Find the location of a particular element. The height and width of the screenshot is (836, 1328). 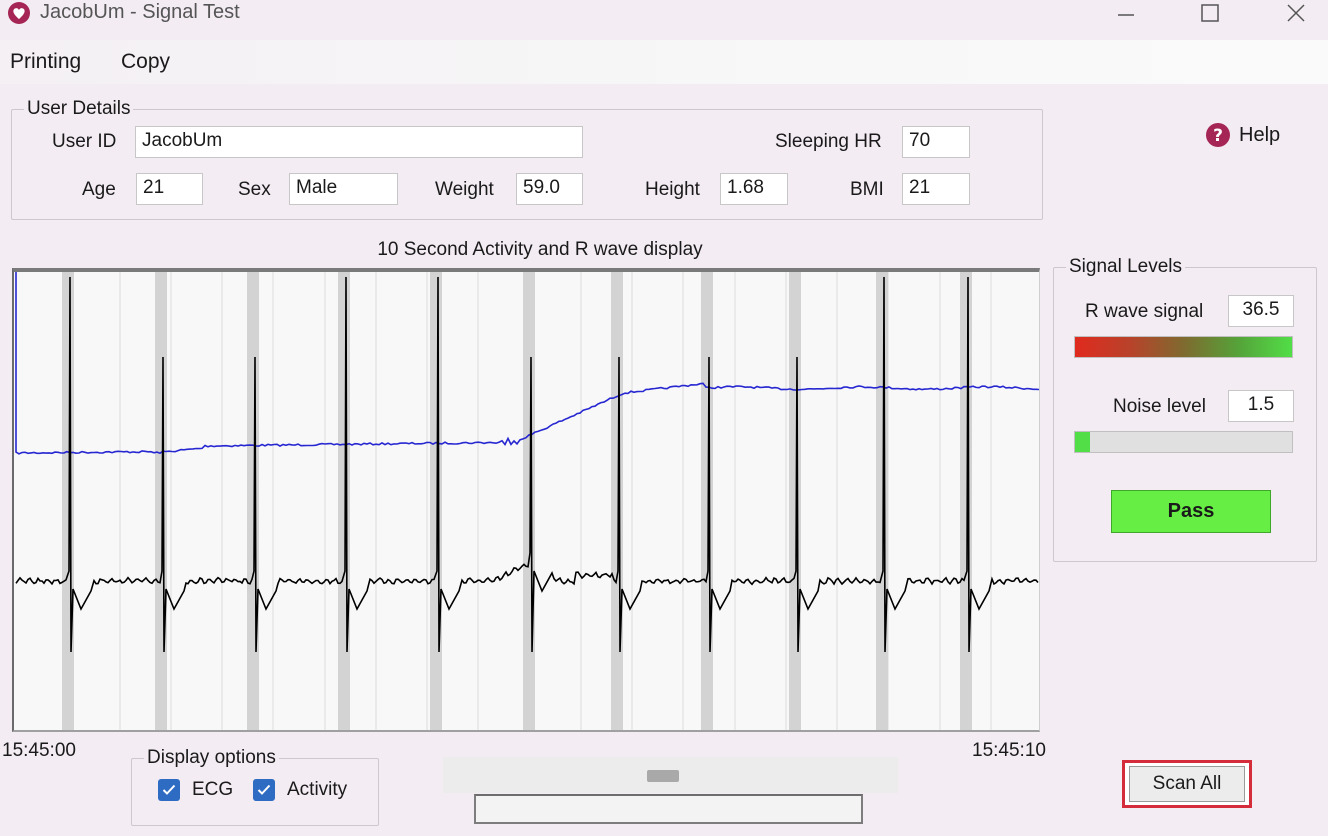

ecg-checkbox: ECG is located at coordinates (195, 790).